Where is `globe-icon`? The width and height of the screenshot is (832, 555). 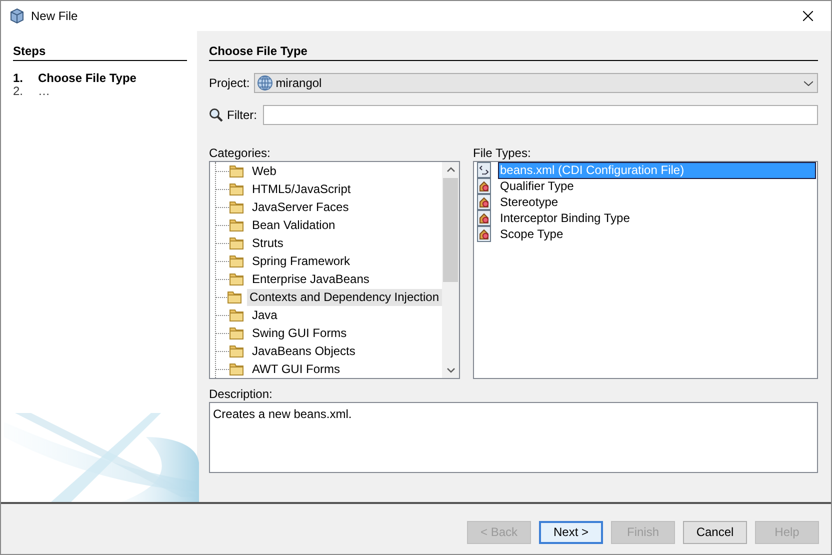 globe-icon is located at coordinates (264, 83).